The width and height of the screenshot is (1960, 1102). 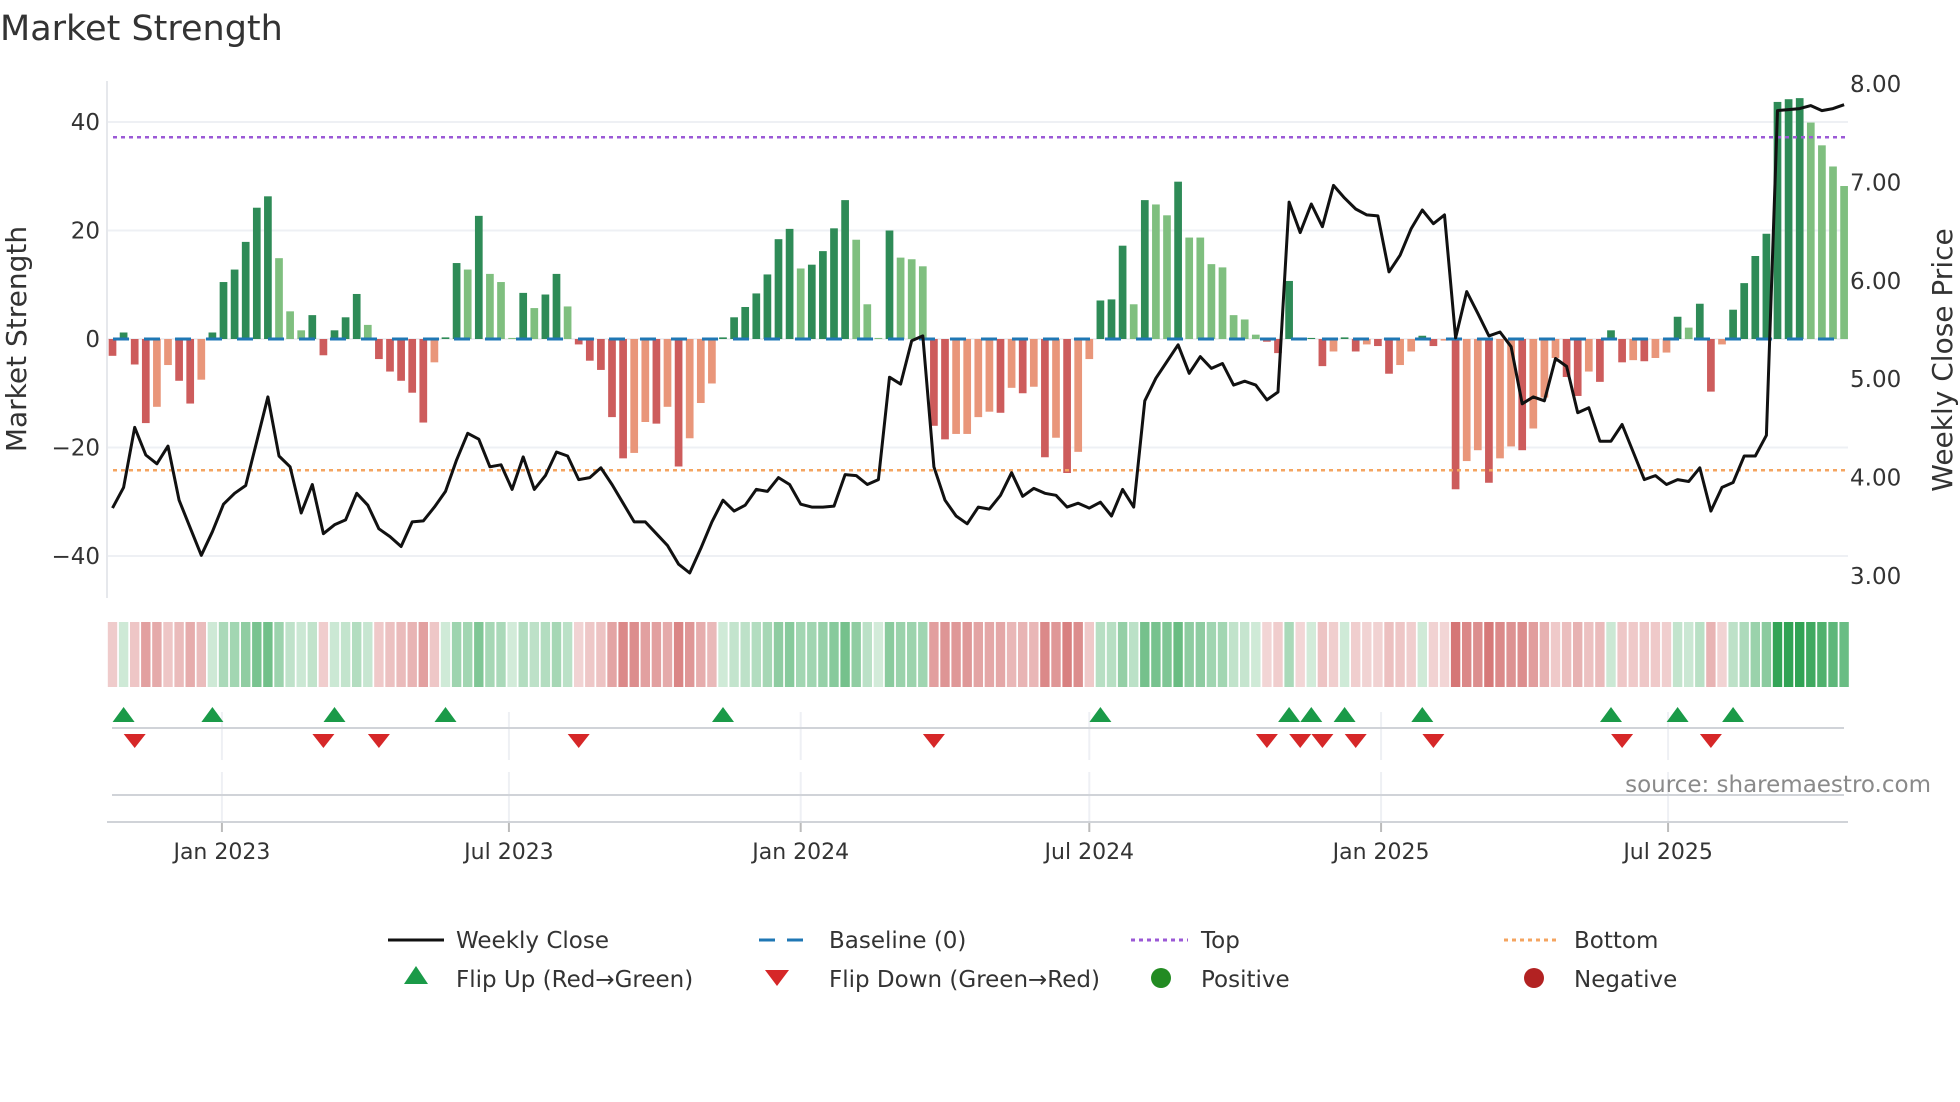 What do you see at coordinates (1581, 941) in the screenshot?
I see `legend-item-bottom: Bottom` at bounding box center [1581, 941].